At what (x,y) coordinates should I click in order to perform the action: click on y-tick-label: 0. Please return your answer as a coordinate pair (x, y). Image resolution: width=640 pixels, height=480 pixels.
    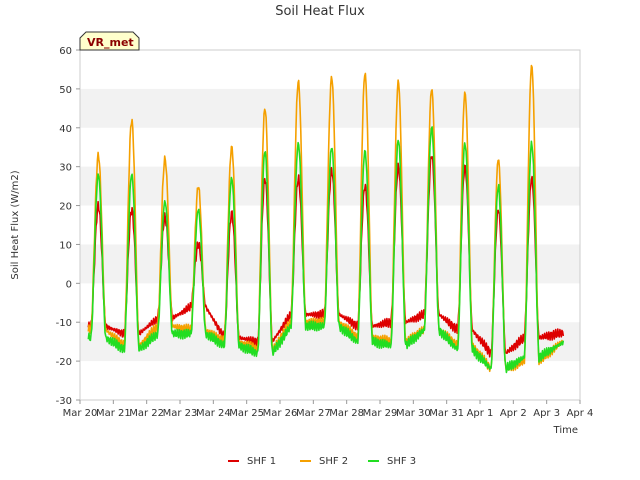
    Looking at the image, I should click on (69, 284).